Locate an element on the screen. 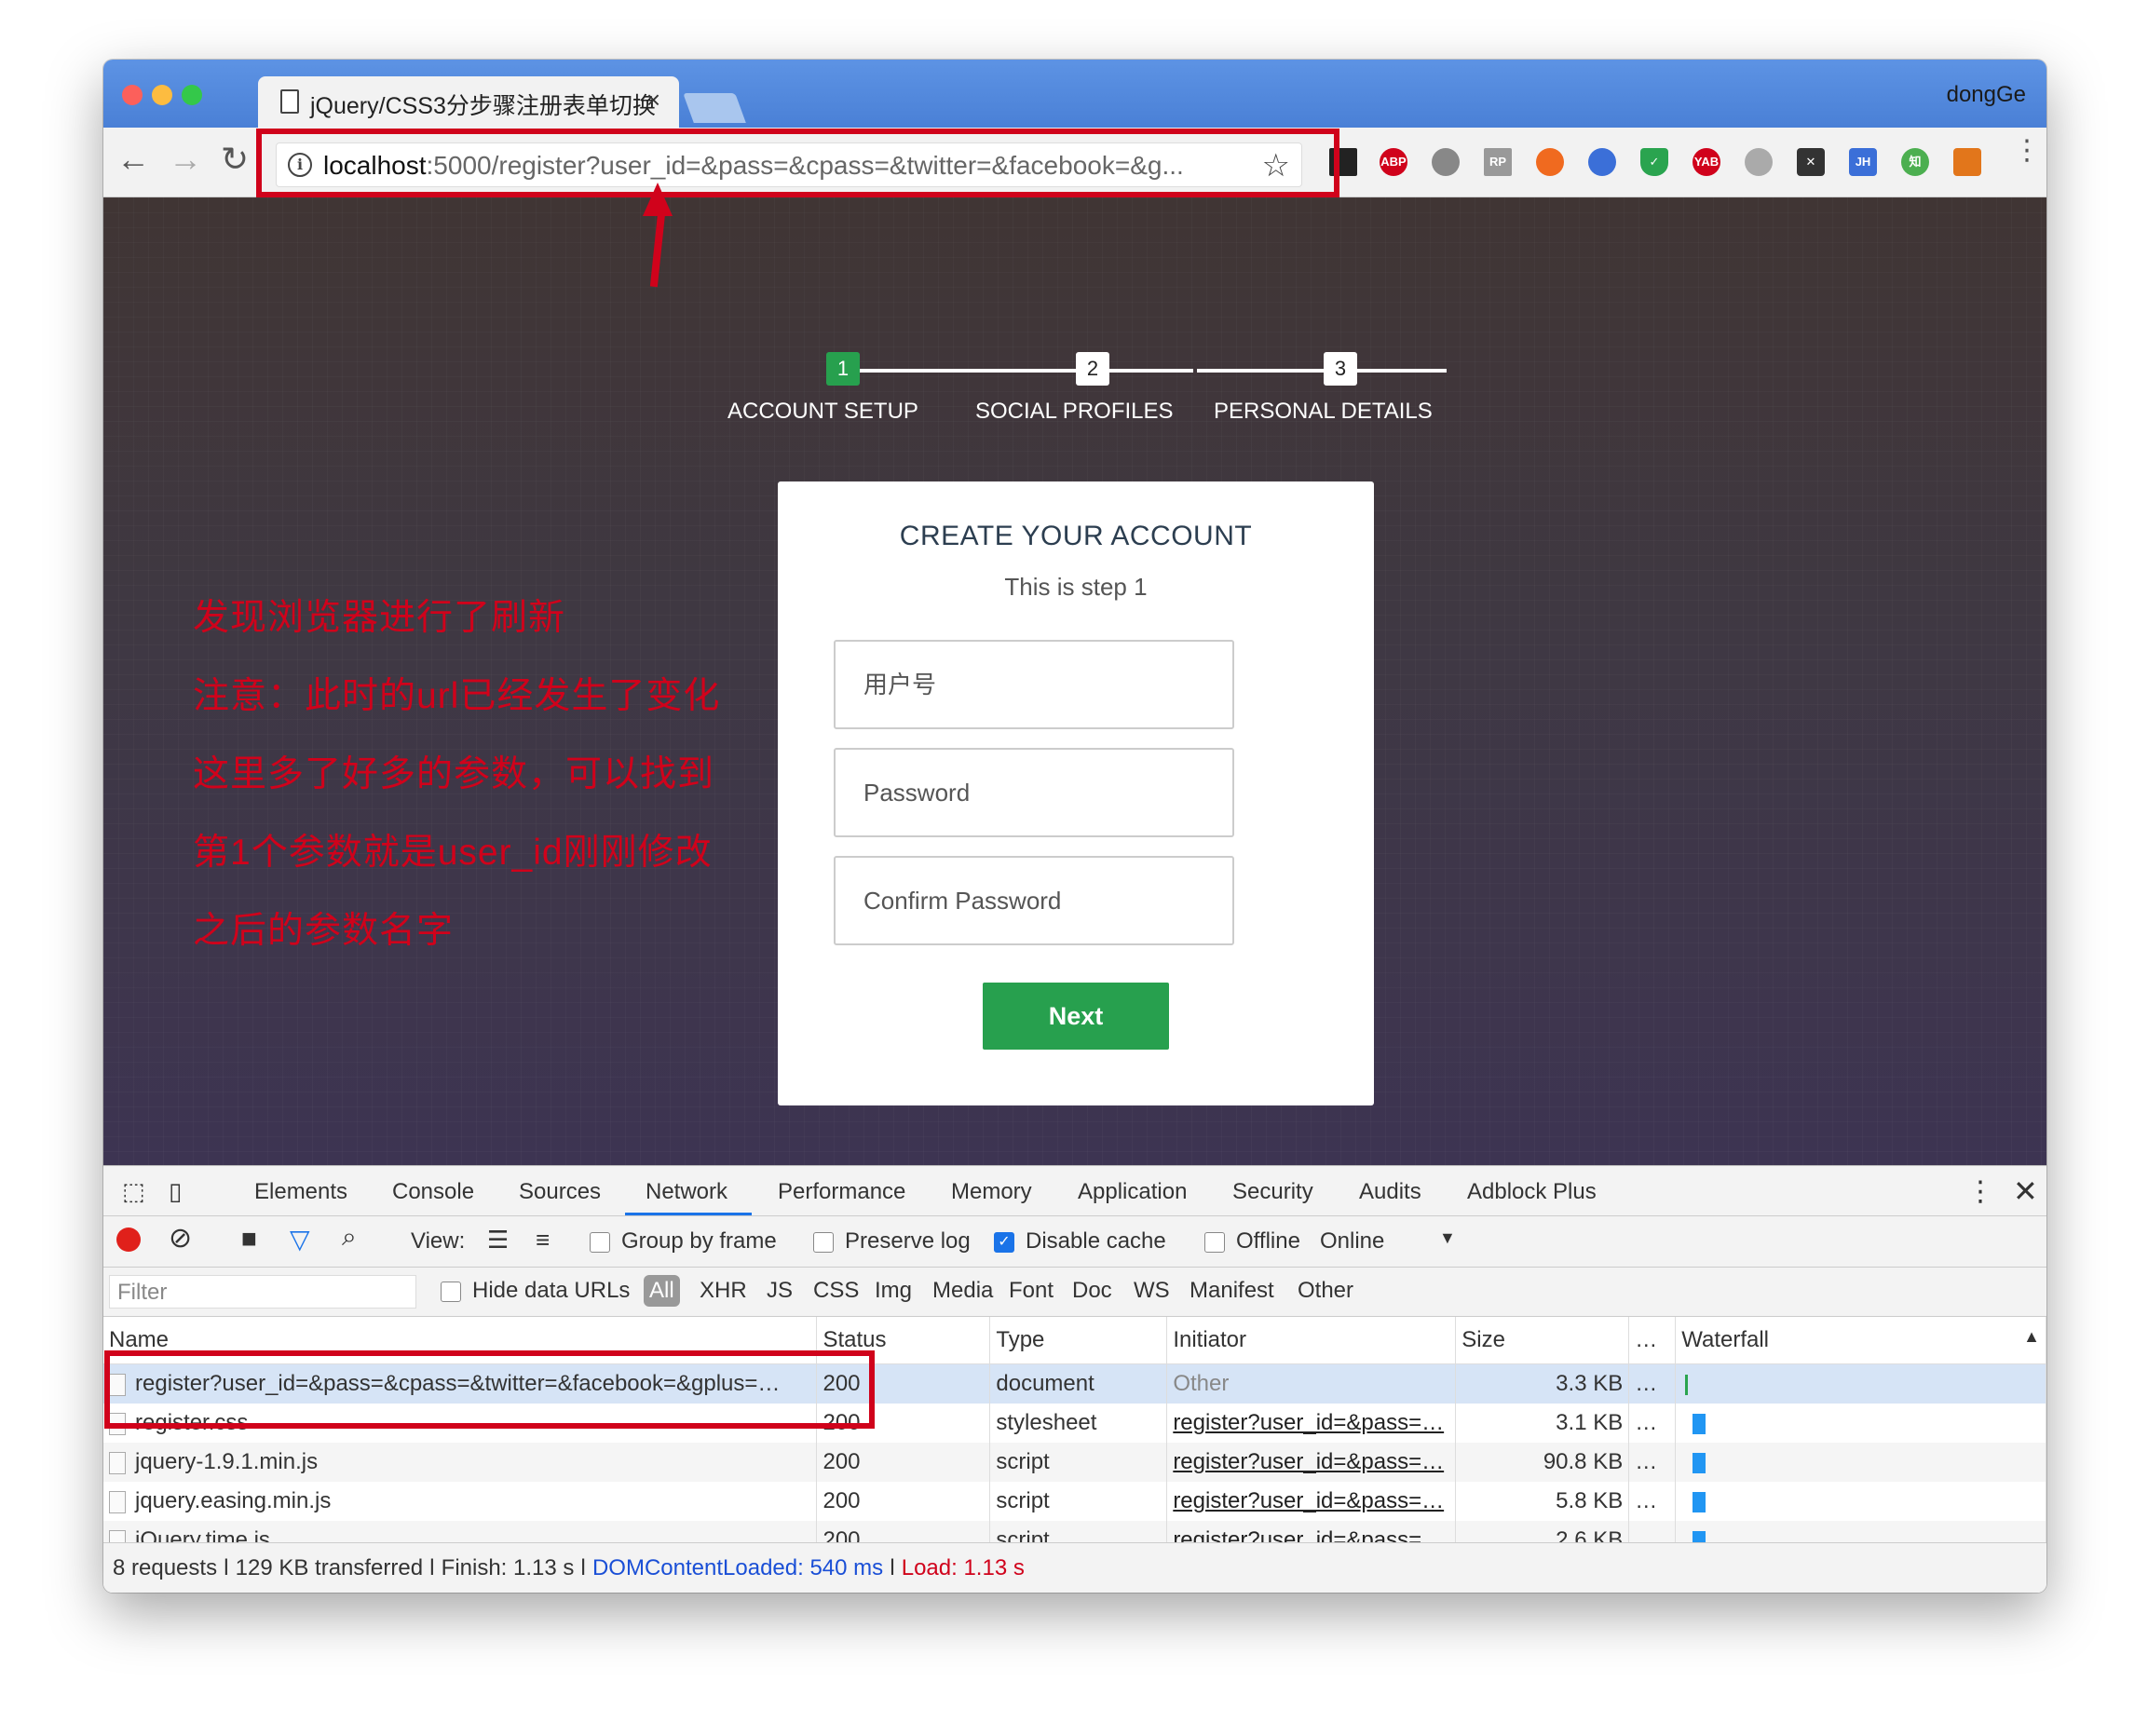 This screenshot has width=2148, height=1736. tab-audits: Audits is located at coordinates (1390, 1192).